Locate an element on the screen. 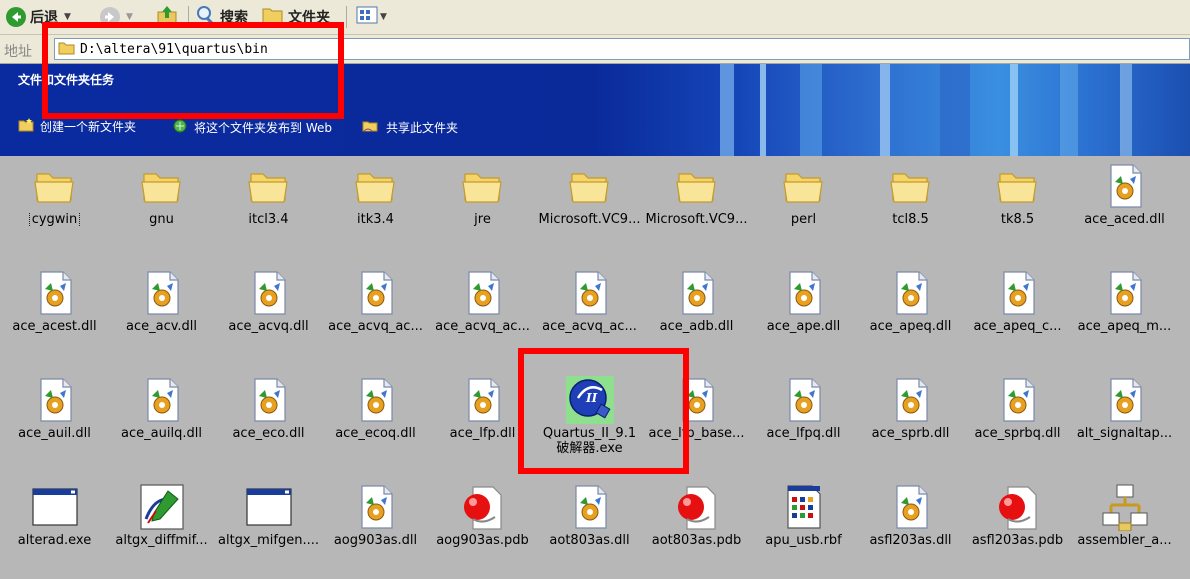 This screenshot has width=1190, height=579. back-button: 后退 ▼ is located at coordinates (38, 17).